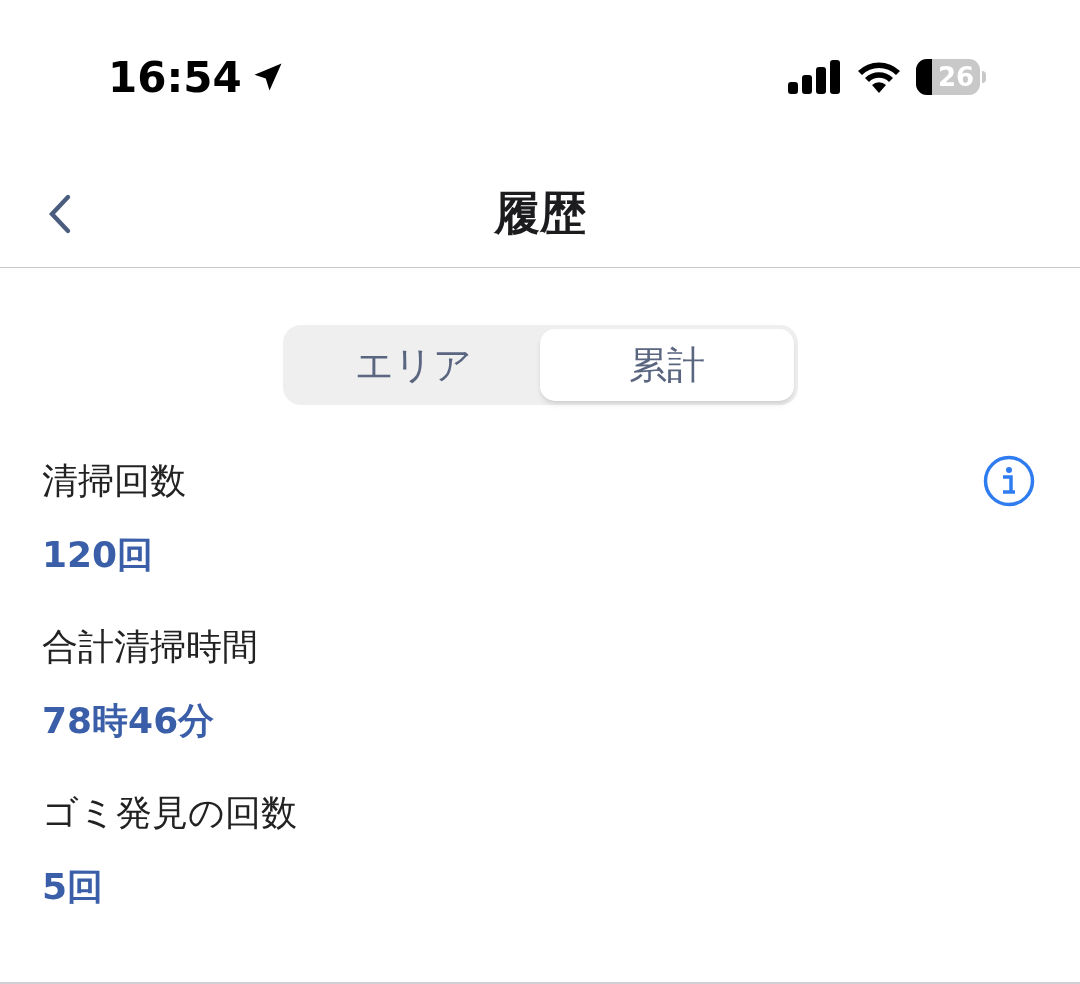 This screenshot has height=984, width=1080. Describe the element at coordinates (413, 365) in the screenshot. I see `segment-tab: エリア` at that location.